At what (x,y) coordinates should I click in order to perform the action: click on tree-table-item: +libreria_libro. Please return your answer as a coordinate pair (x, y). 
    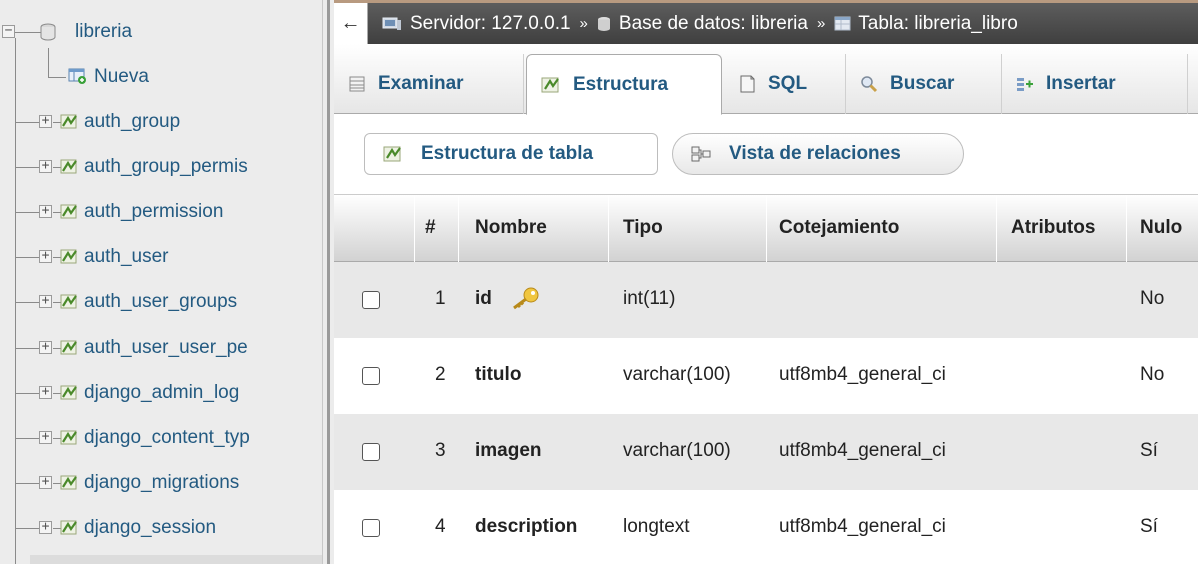
    Looking at the image, I should click on (176, 559).